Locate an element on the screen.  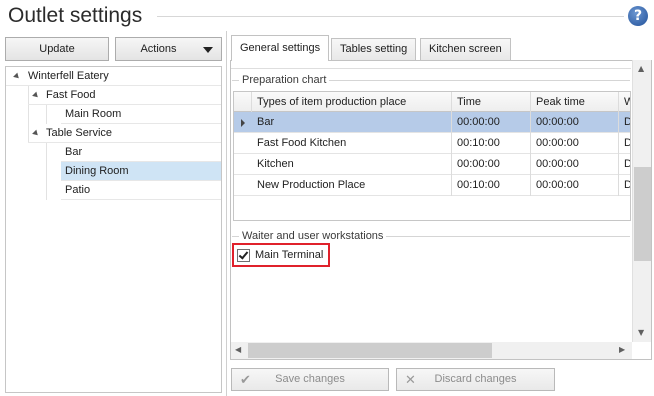
scroll-up-icon: ▲ is located at coordinates (641, 68).